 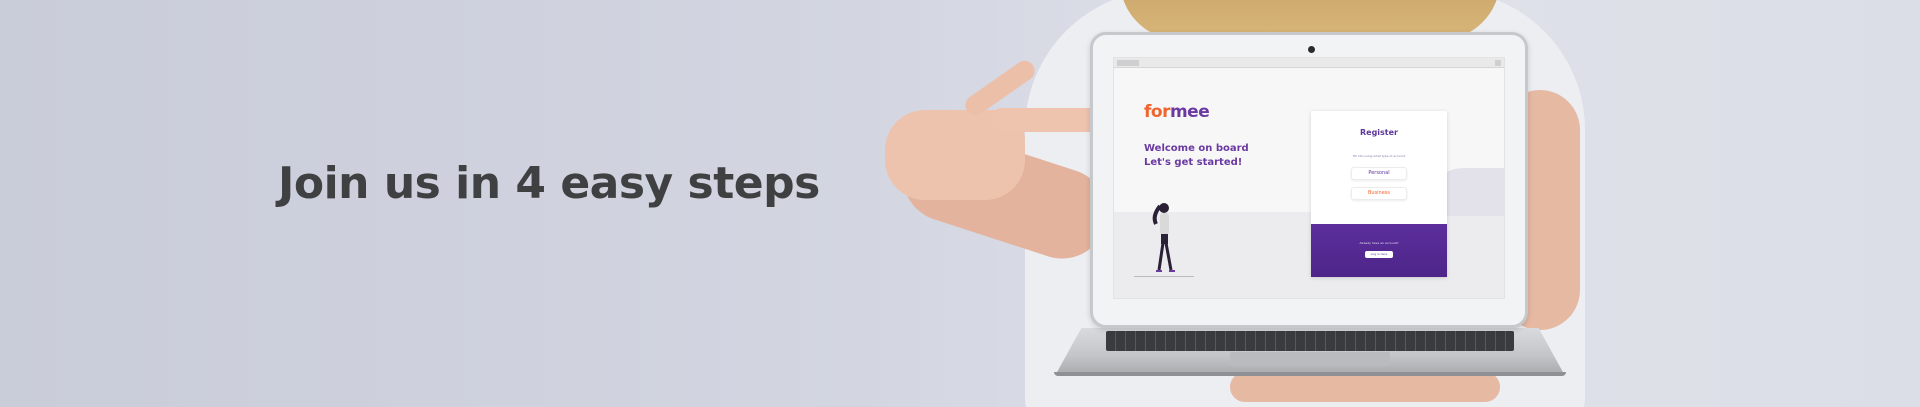 I want to click on browser-close-icon, so click(x=1498, y=63).